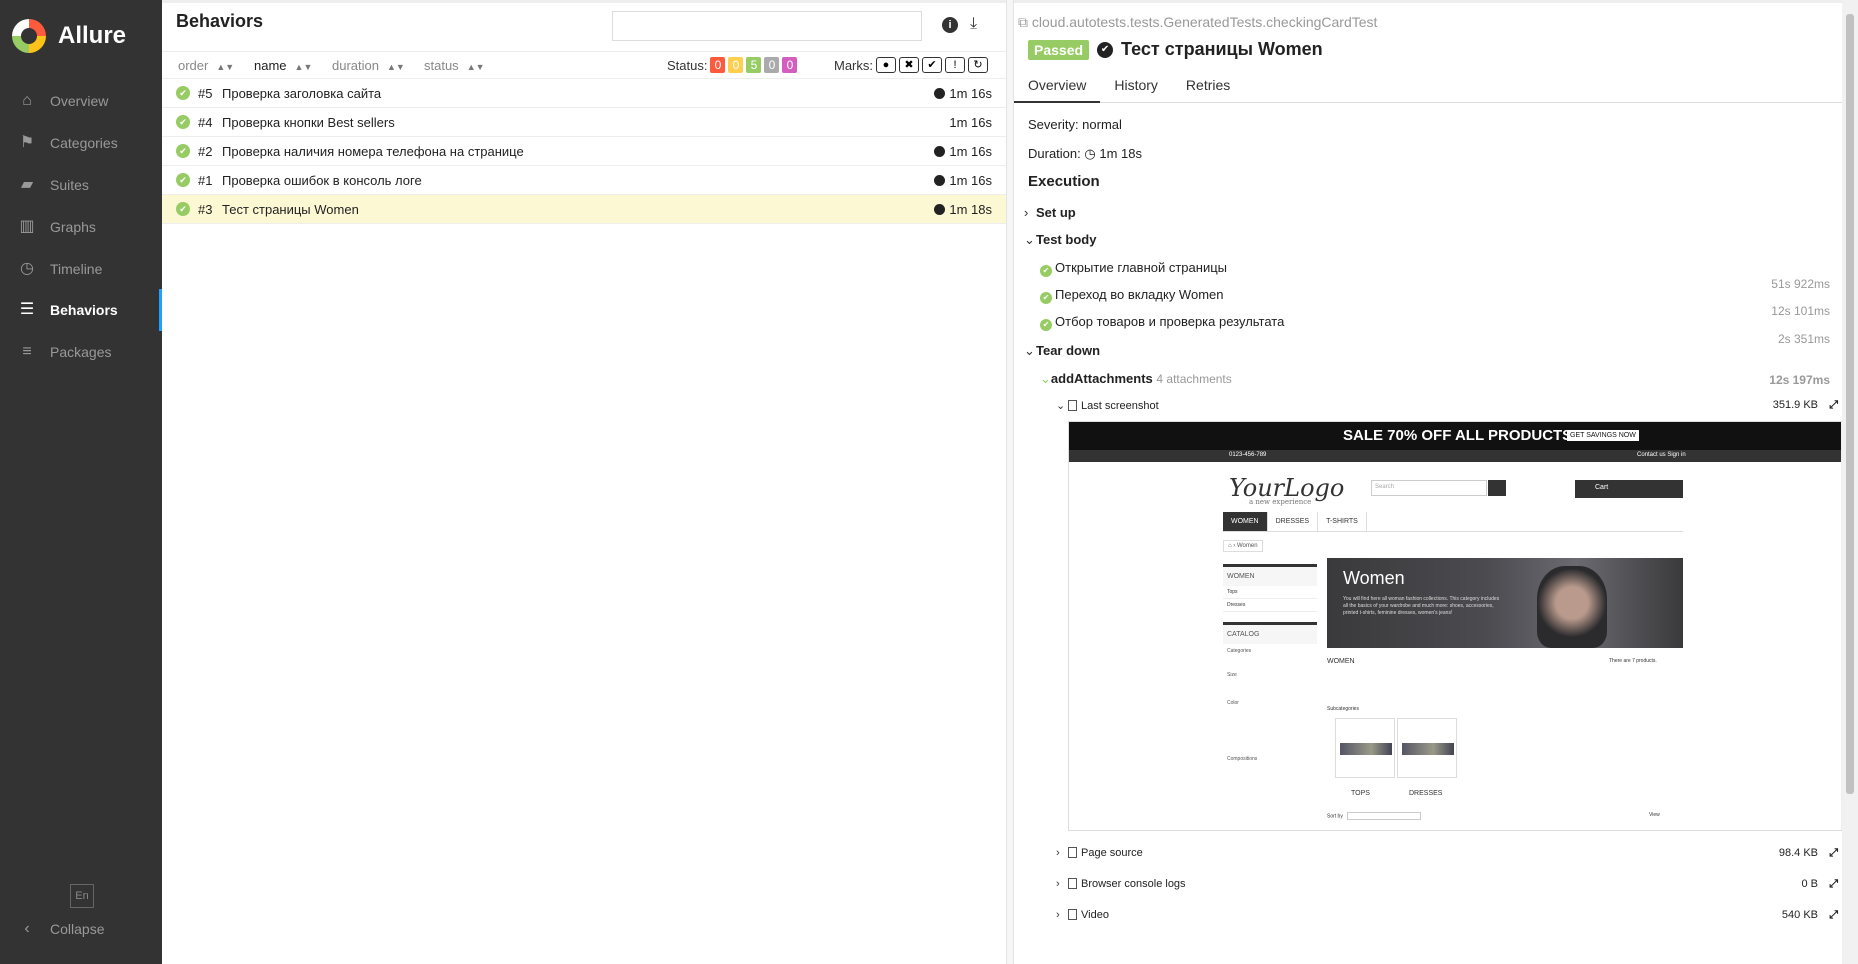 The image size is (1858, 964). Describe the element at coordinates (441, 65) in the screenshot. I see `sort-status-label: status` at that location.